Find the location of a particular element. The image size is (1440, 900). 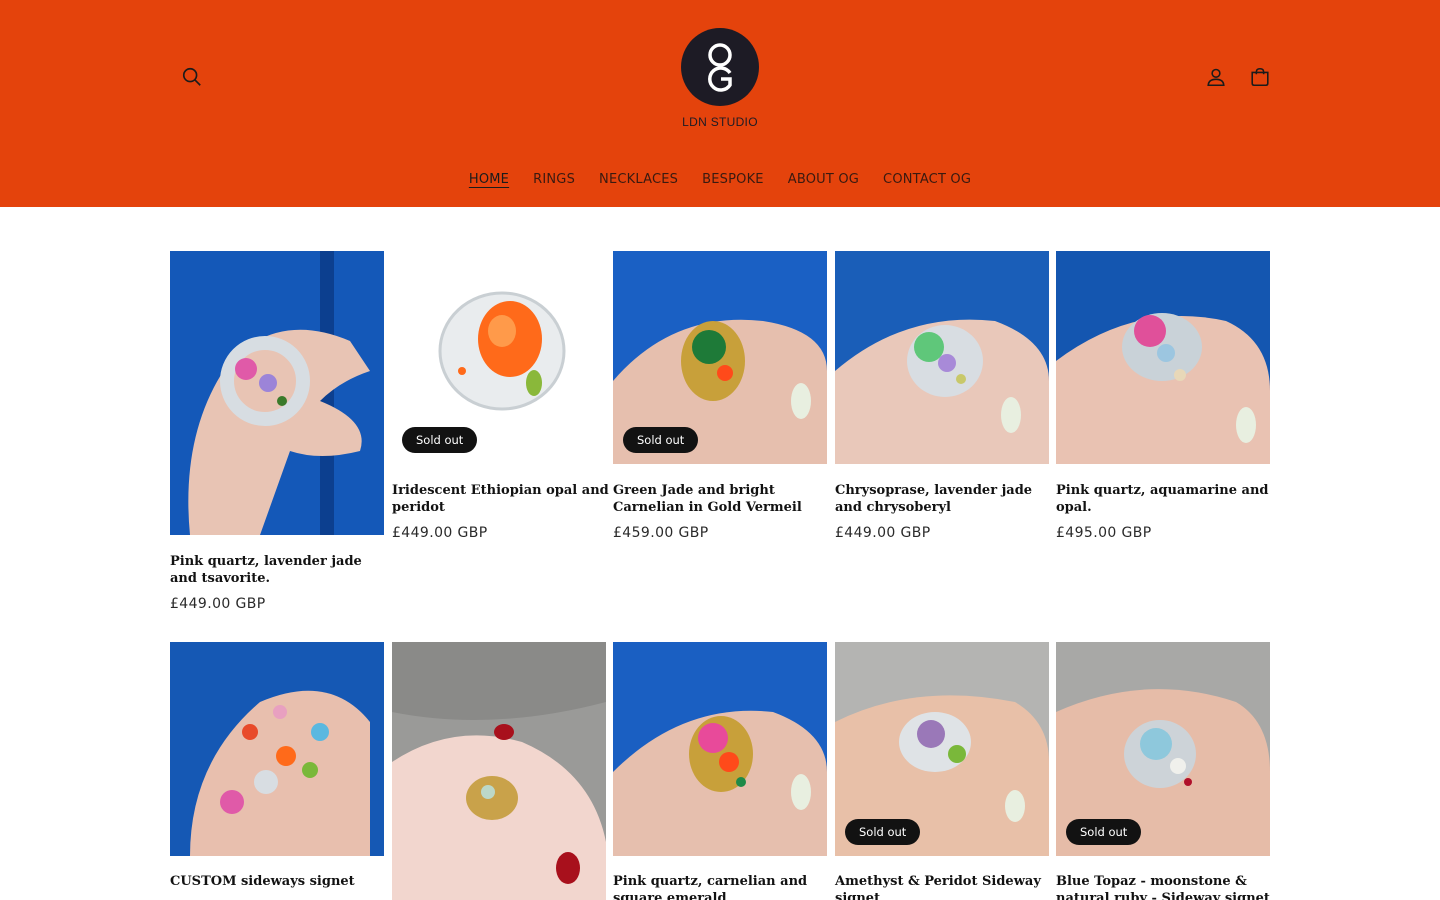

nav-item-home: HOME is located at coordinates (489, 179).